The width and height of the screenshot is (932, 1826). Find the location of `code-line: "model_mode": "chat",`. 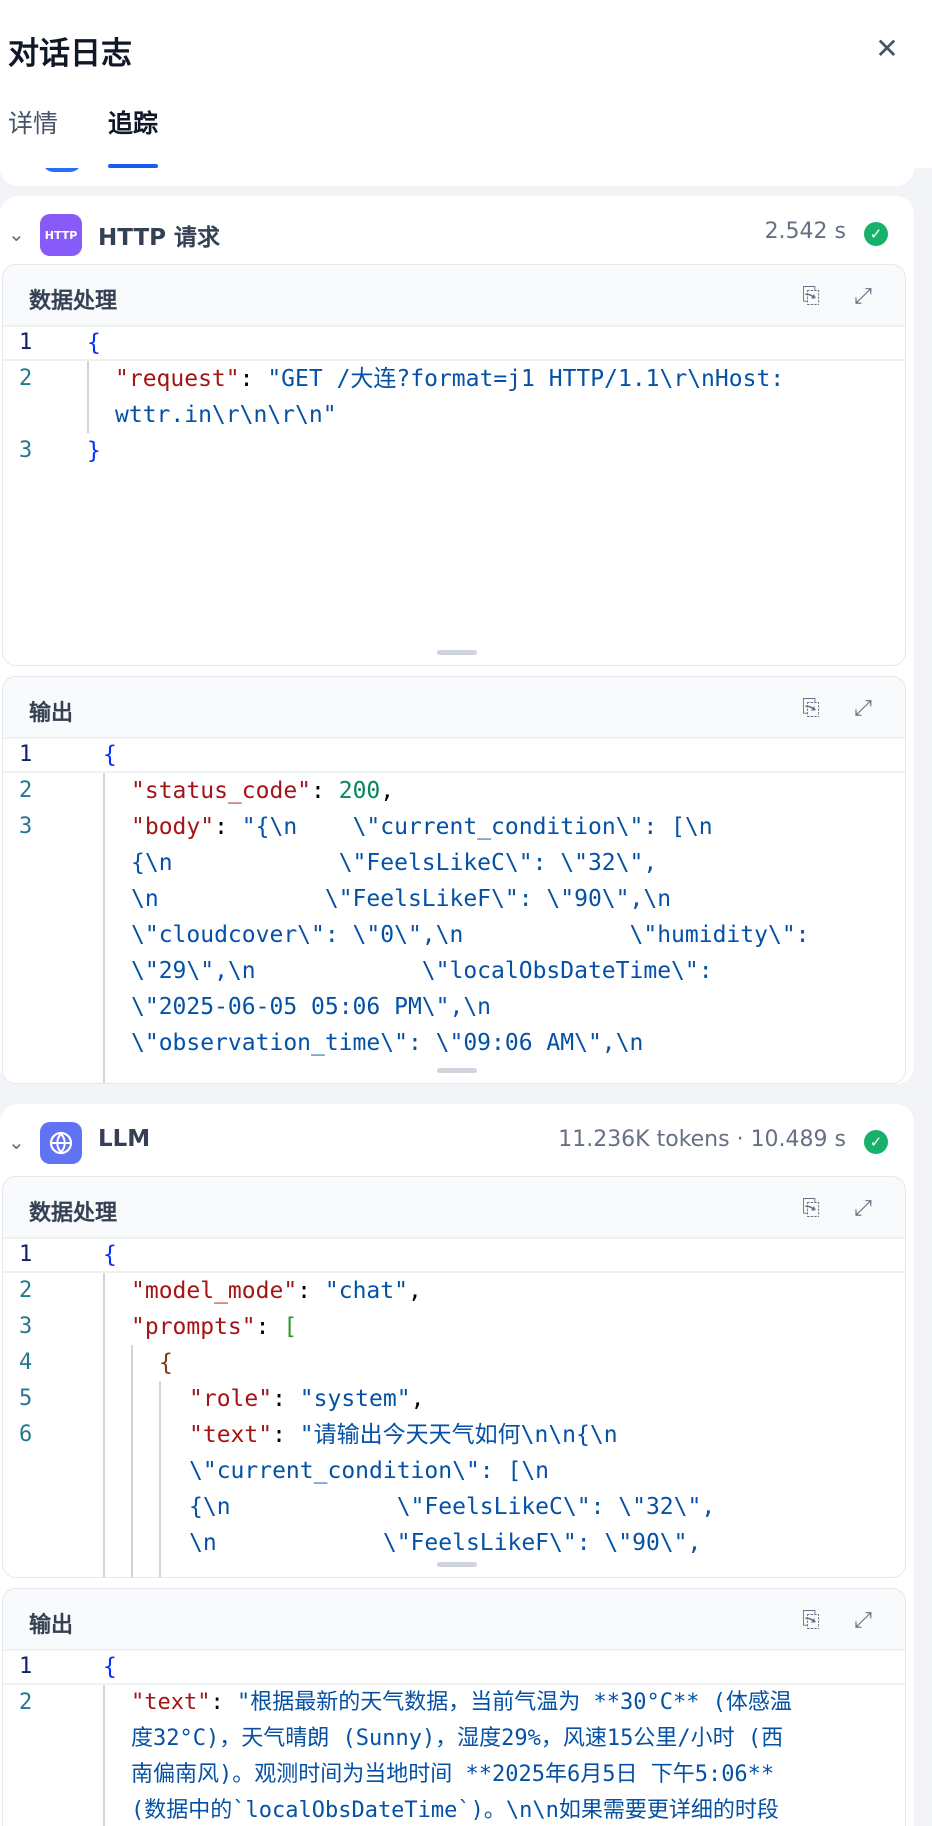

code-line: "model_mode": "chat", is located at coordinates (276, 1291).